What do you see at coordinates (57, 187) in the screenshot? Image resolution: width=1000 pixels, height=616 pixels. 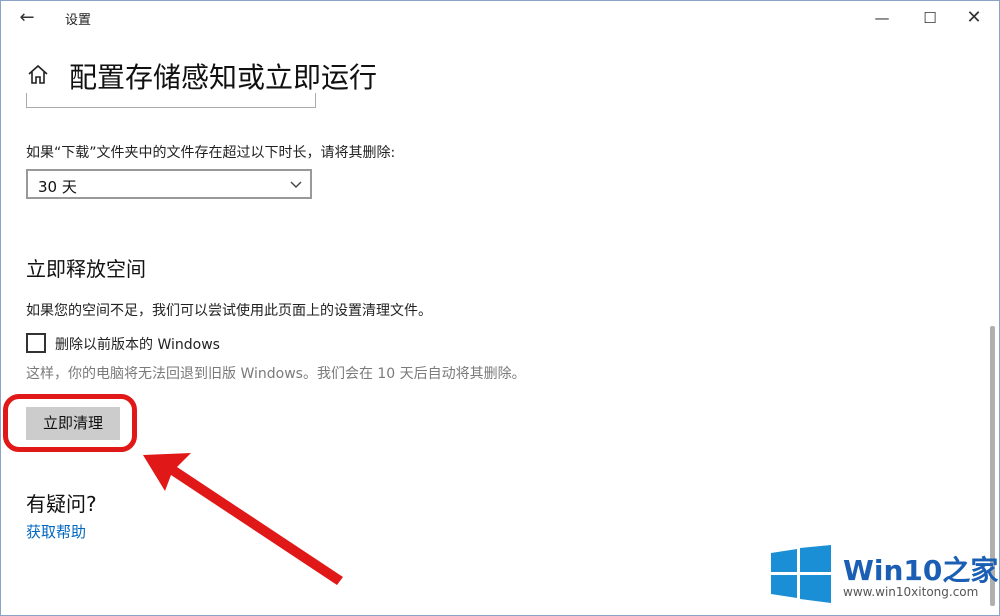 I see `dropdown-value: 30 天` at bounding box center [57, 187].